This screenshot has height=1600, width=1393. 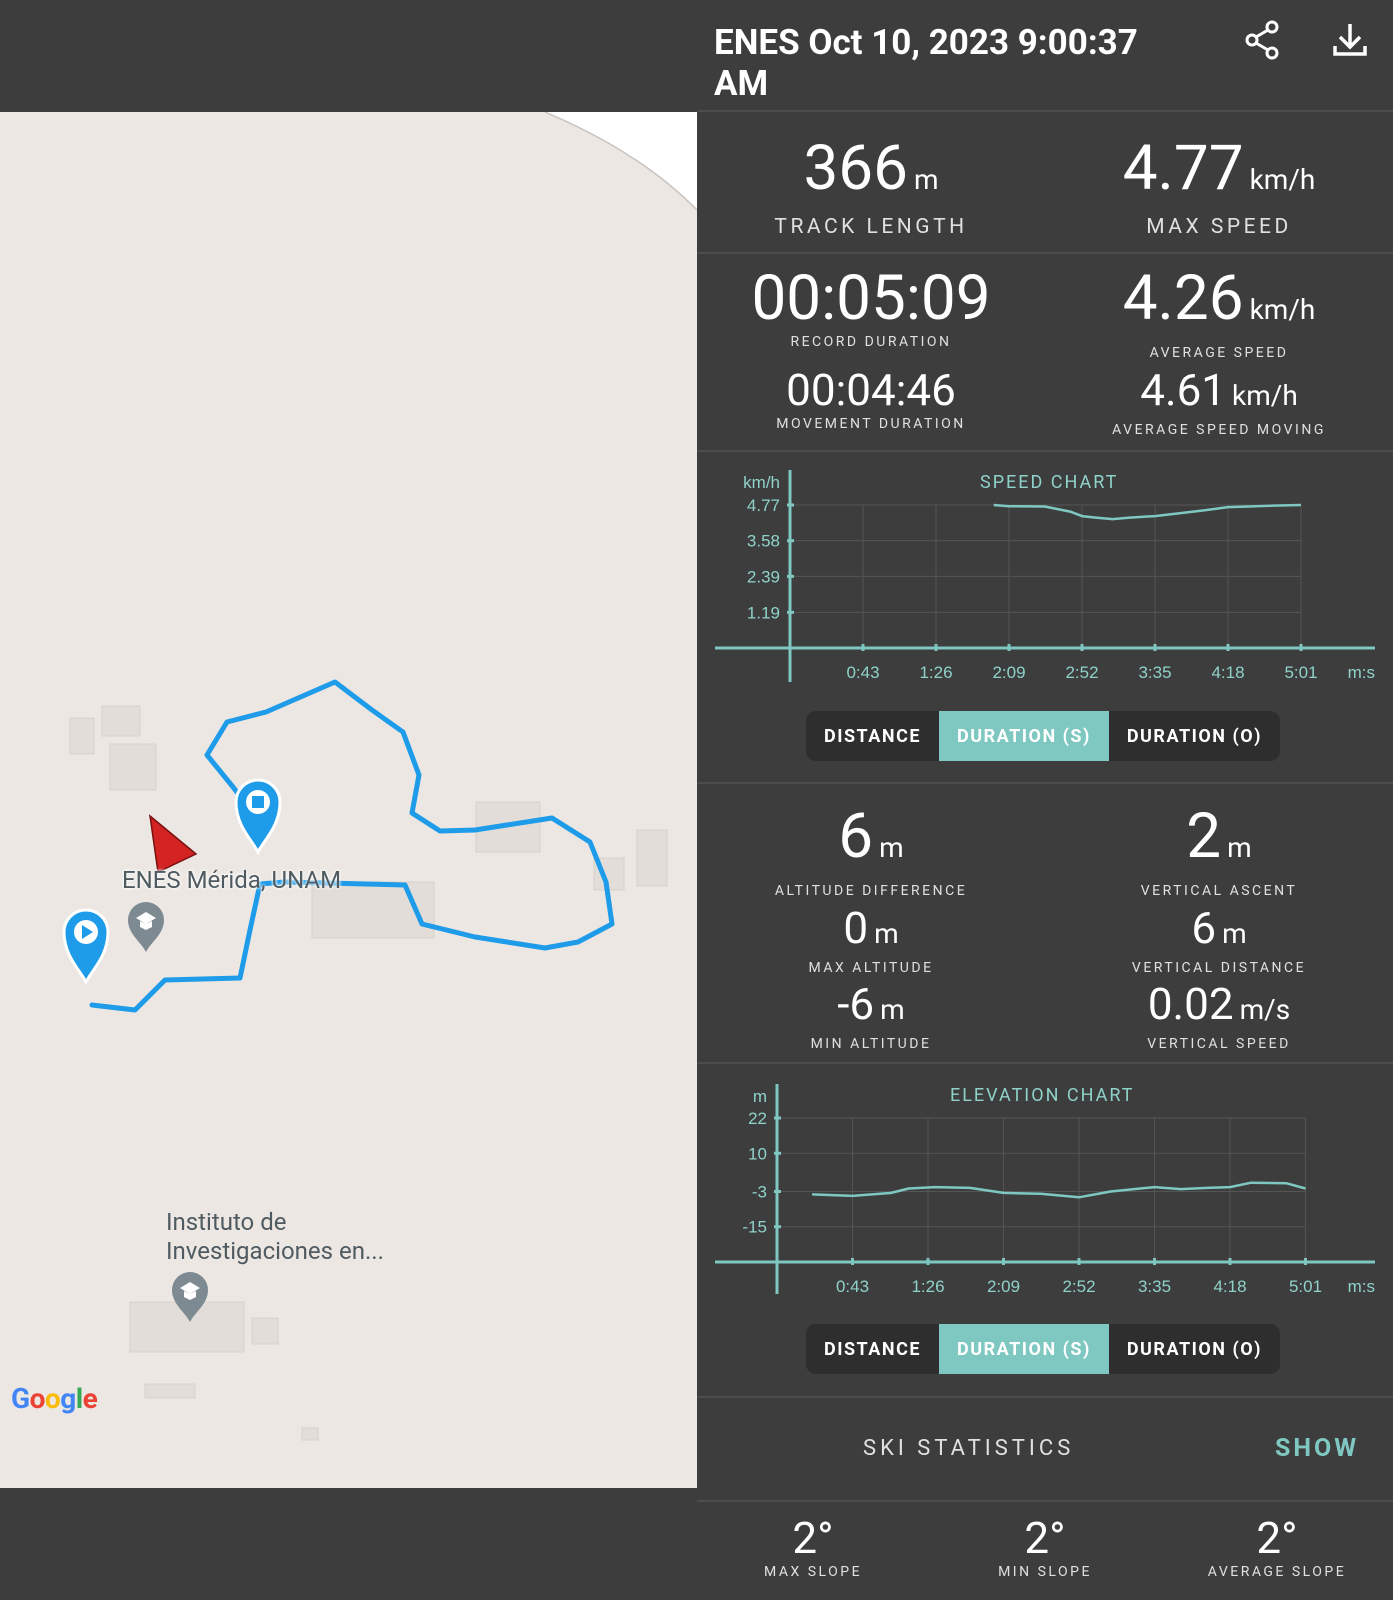 I want to click on record-duration-value: 00:05:09, so click(x=871, y=298).